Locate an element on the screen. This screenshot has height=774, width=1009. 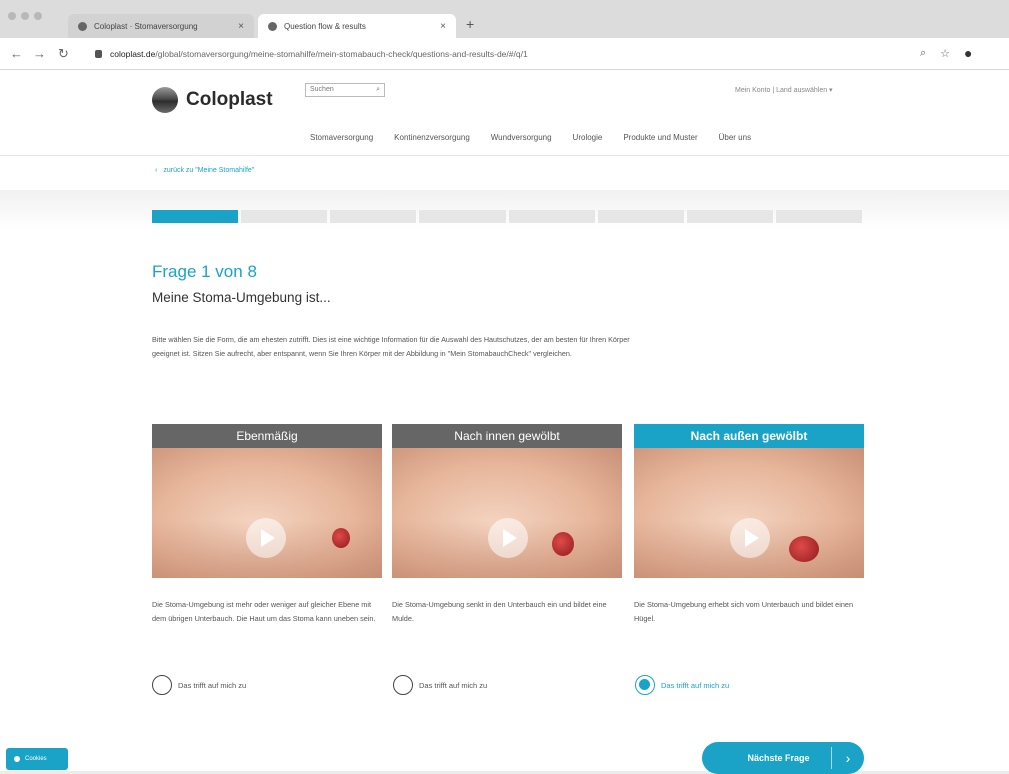
search-placeholder: Suchen is located at coordinates (322, 89).